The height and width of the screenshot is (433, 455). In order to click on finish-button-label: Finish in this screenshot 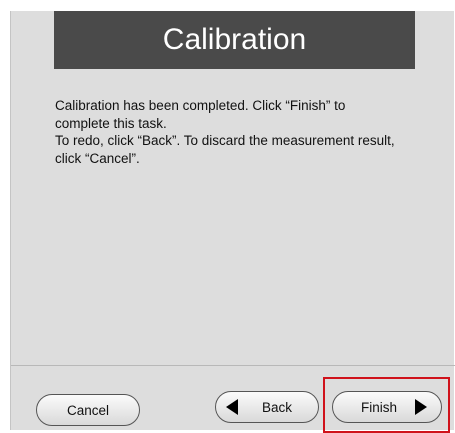, I will do `click(379, 407)`.